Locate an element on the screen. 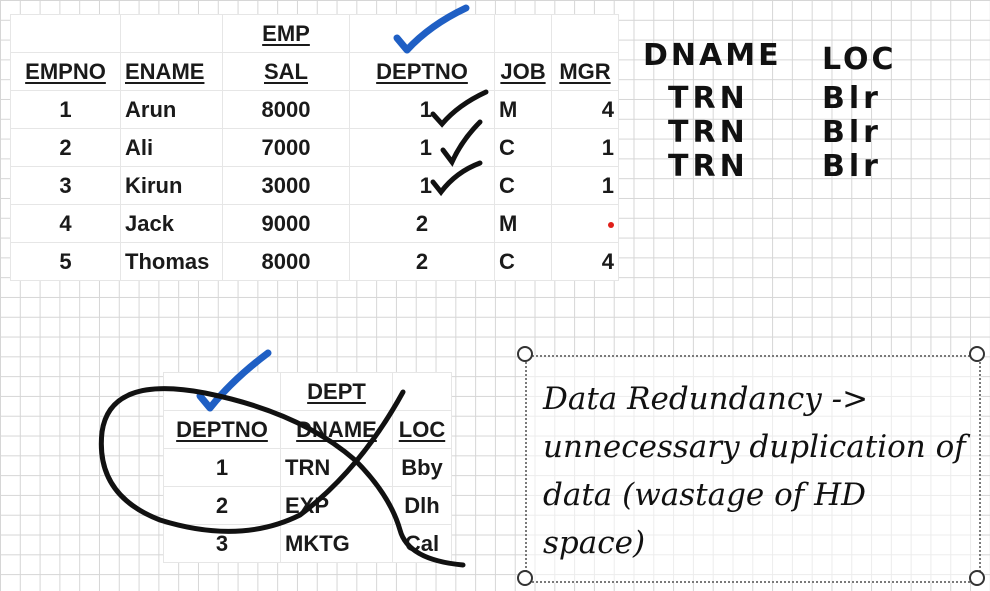 The height and width of the screenshot is (591, 990). table-row: 5 Thomas 8000 2 C 4 is located at coordinates (314, 261).